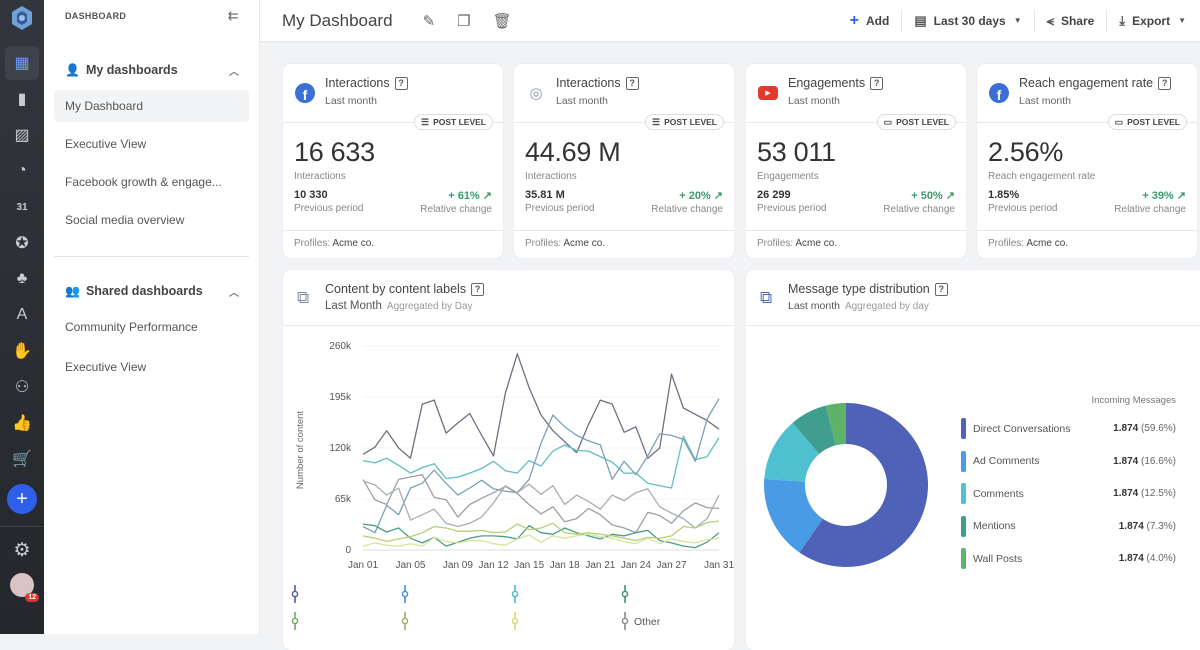 This screenshot has height=650, width=1200. Describe the element at coordinates (151, 70) in the screenshot. I see `group-my-dashboards: 👤 My dashboards ︿` at that location.